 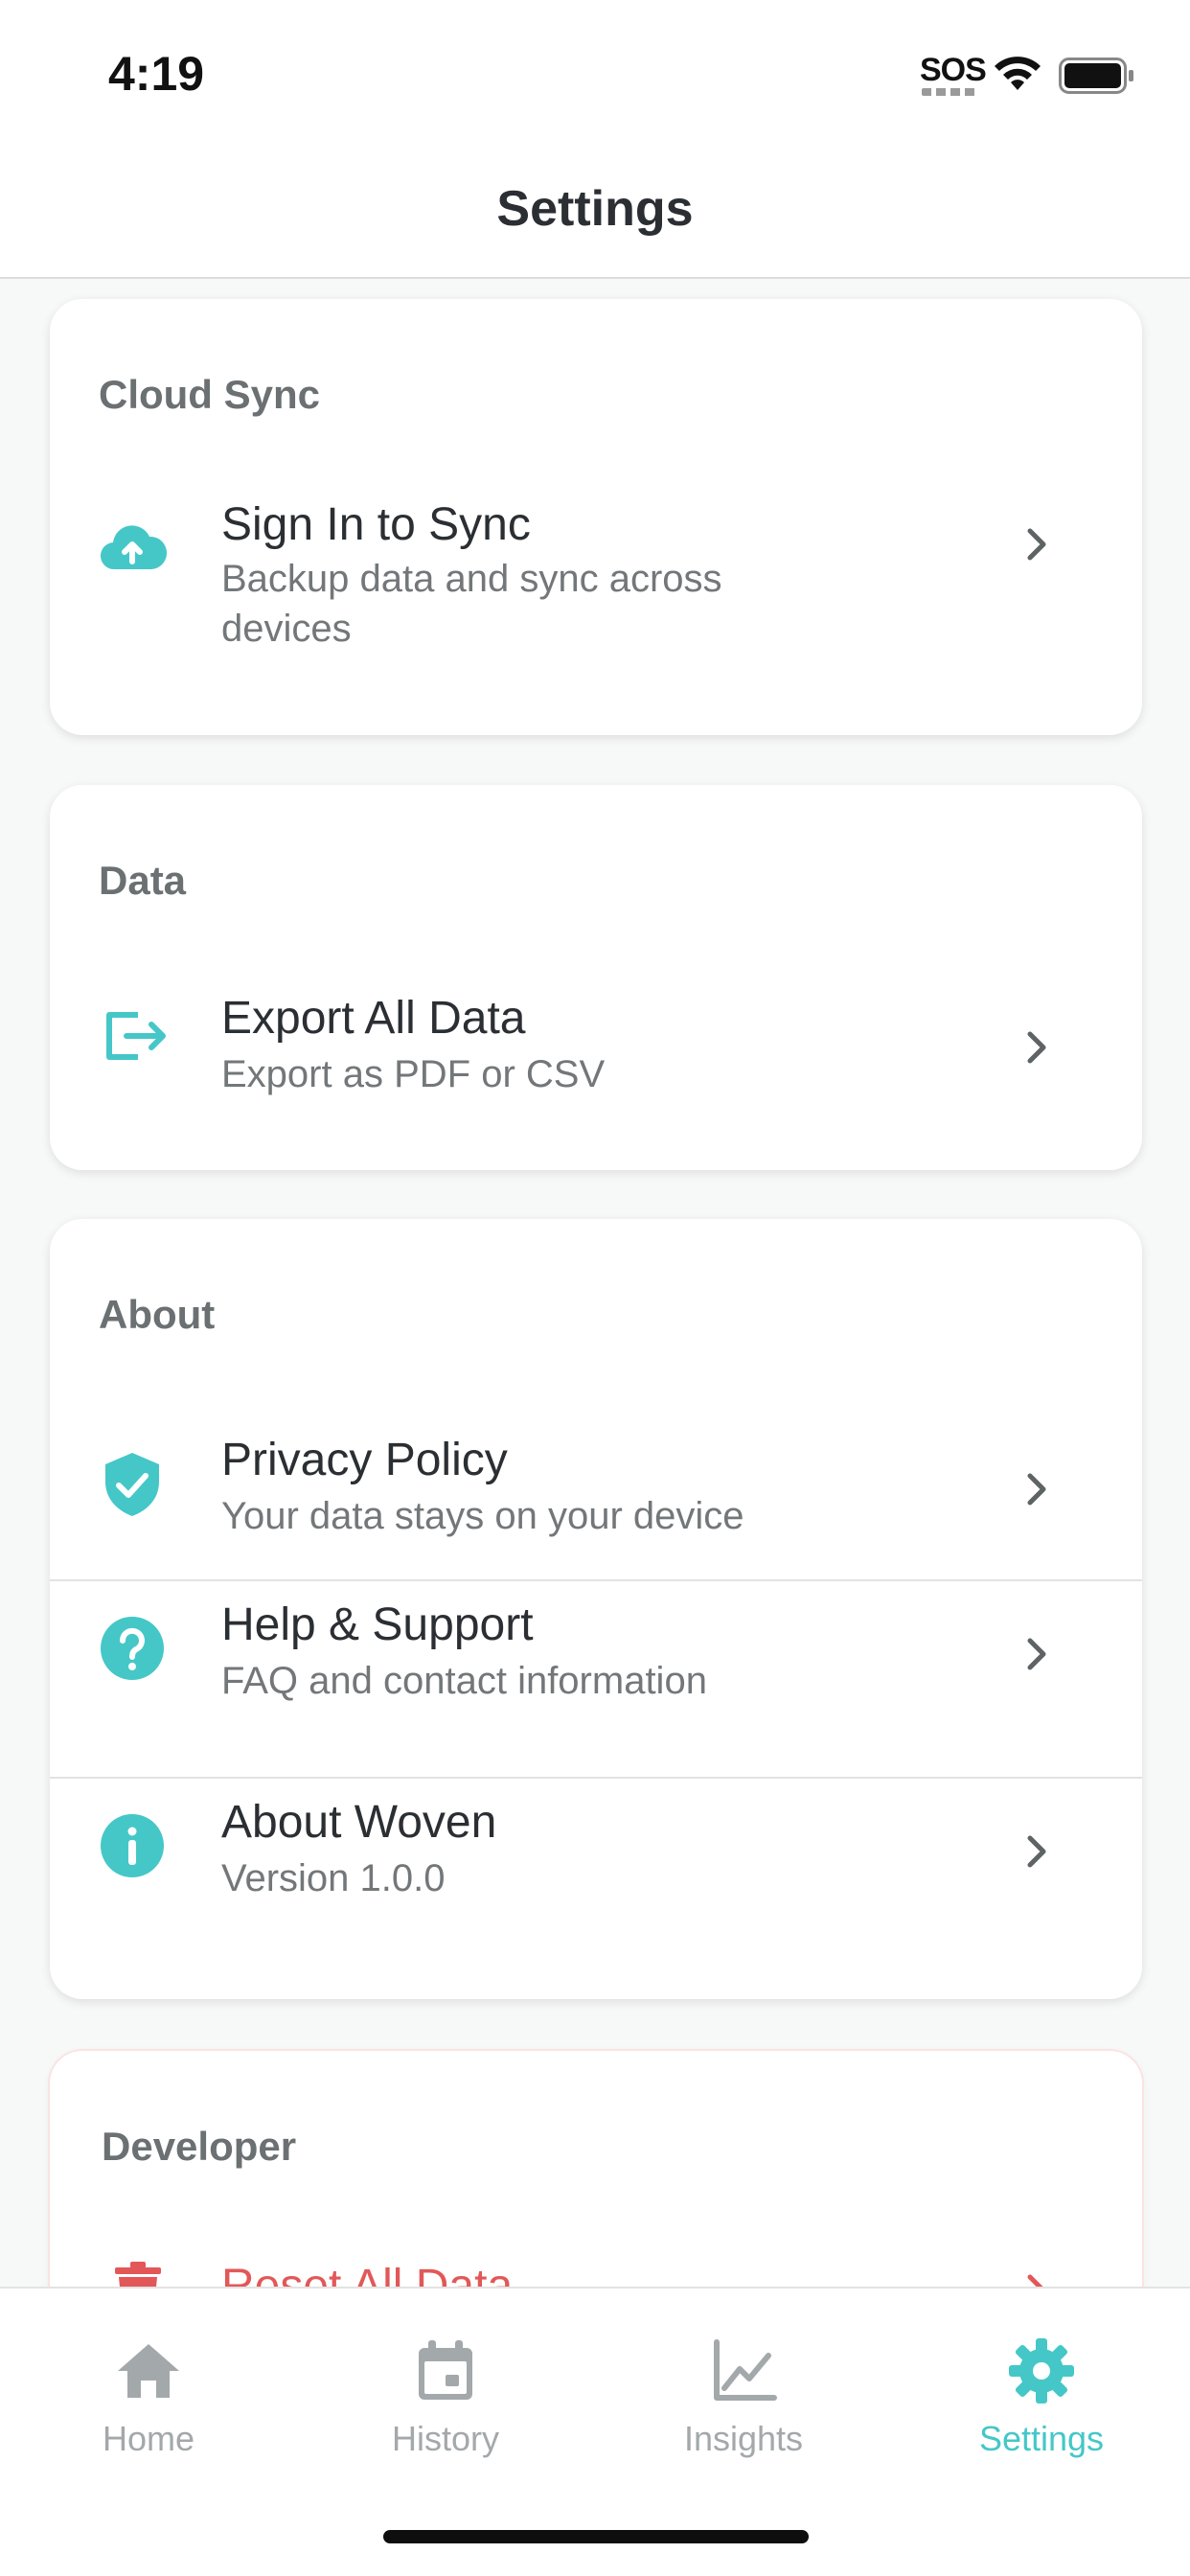 I want to click on wifi-icon, so click(x=1018, y=73).